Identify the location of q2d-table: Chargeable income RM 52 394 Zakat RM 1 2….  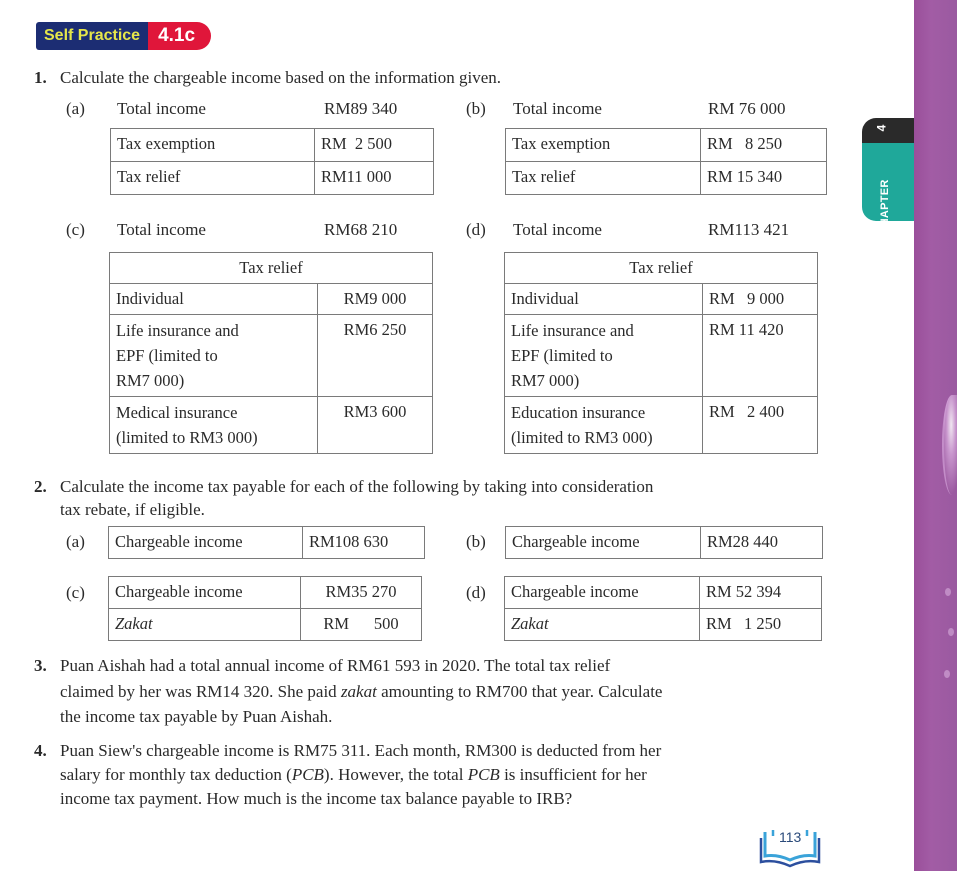
(663, 608).